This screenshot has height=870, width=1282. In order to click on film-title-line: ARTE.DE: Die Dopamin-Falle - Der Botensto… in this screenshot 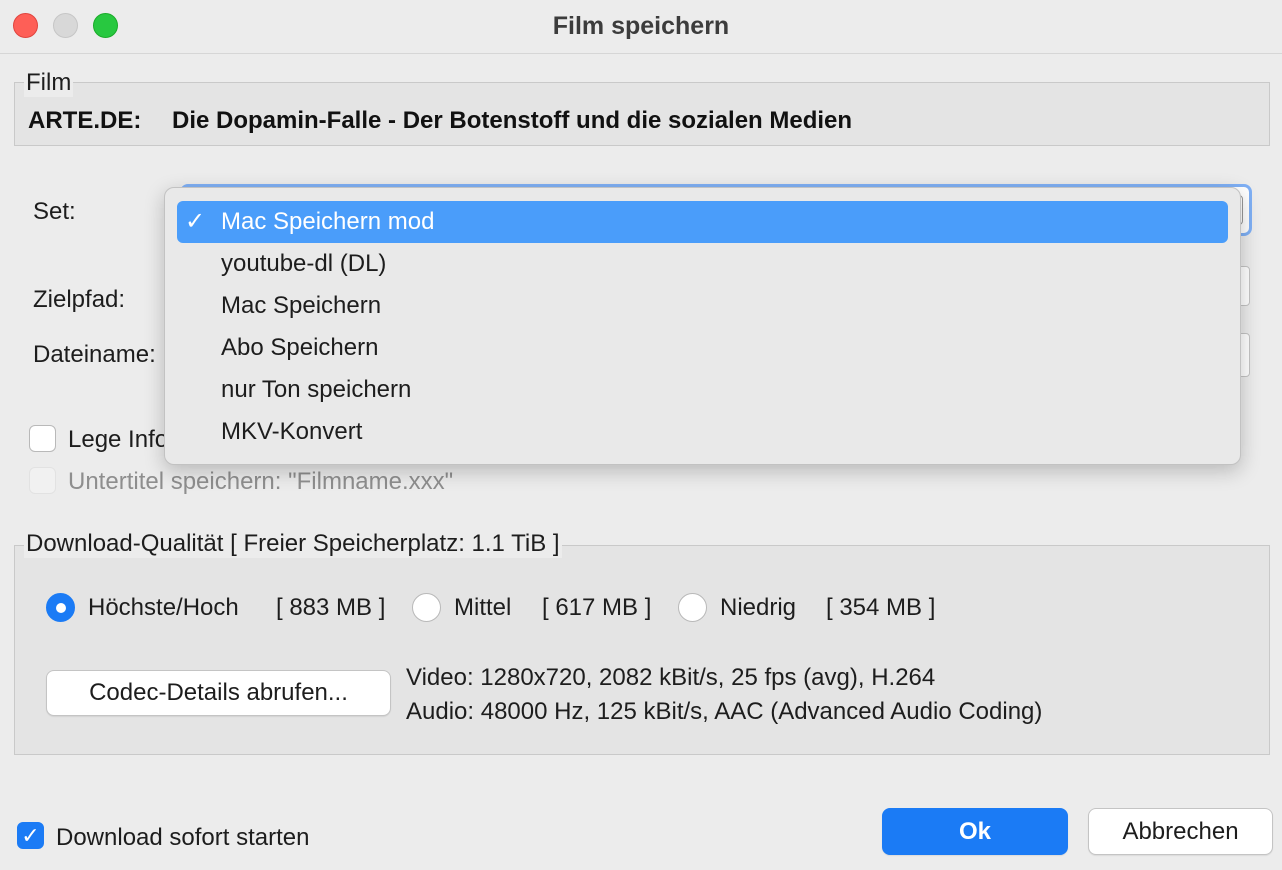, I will do `click(440, 121)`.